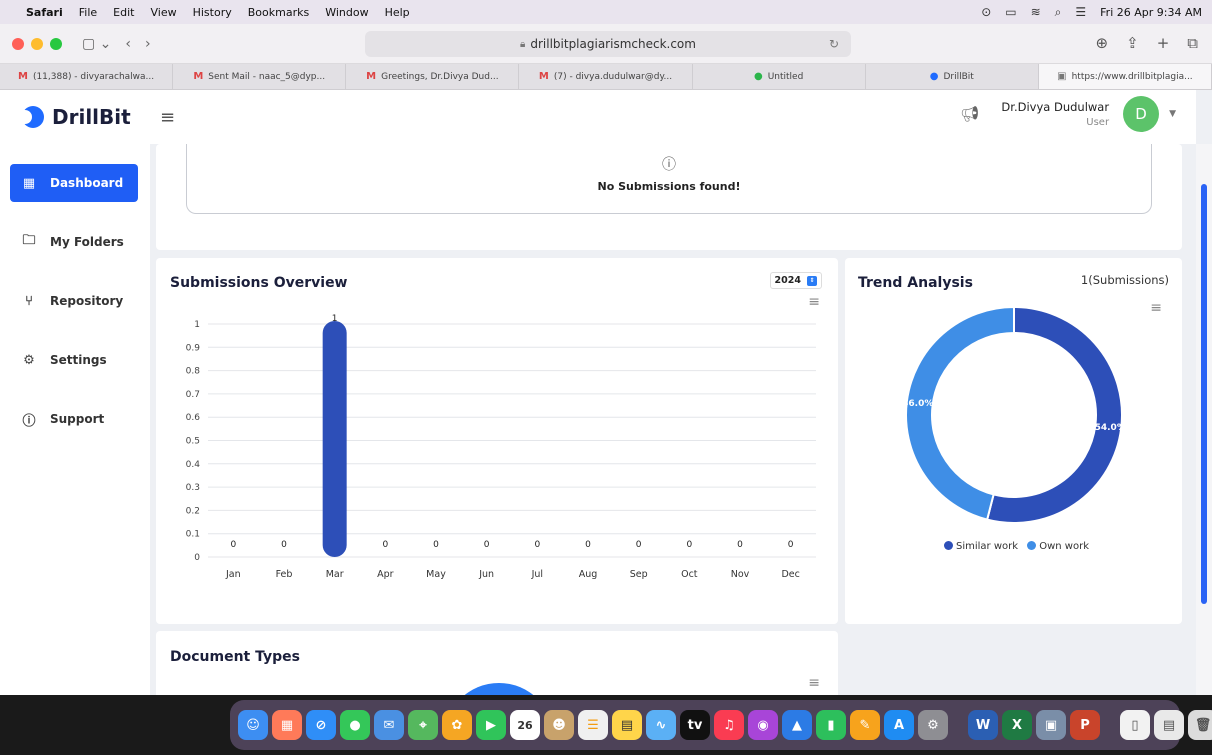 The width and height of the screenshot is (1212, 755). Describe the element at coordinates (1110, 428) in the screenshot. I see `slice-label: 54.0%` at that location.